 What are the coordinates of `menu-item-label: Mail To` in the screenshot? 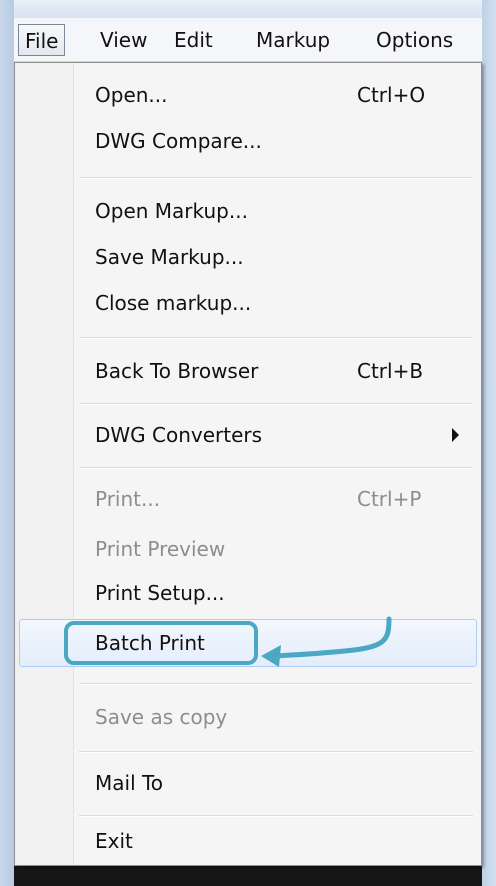 It's located at (129, 783).